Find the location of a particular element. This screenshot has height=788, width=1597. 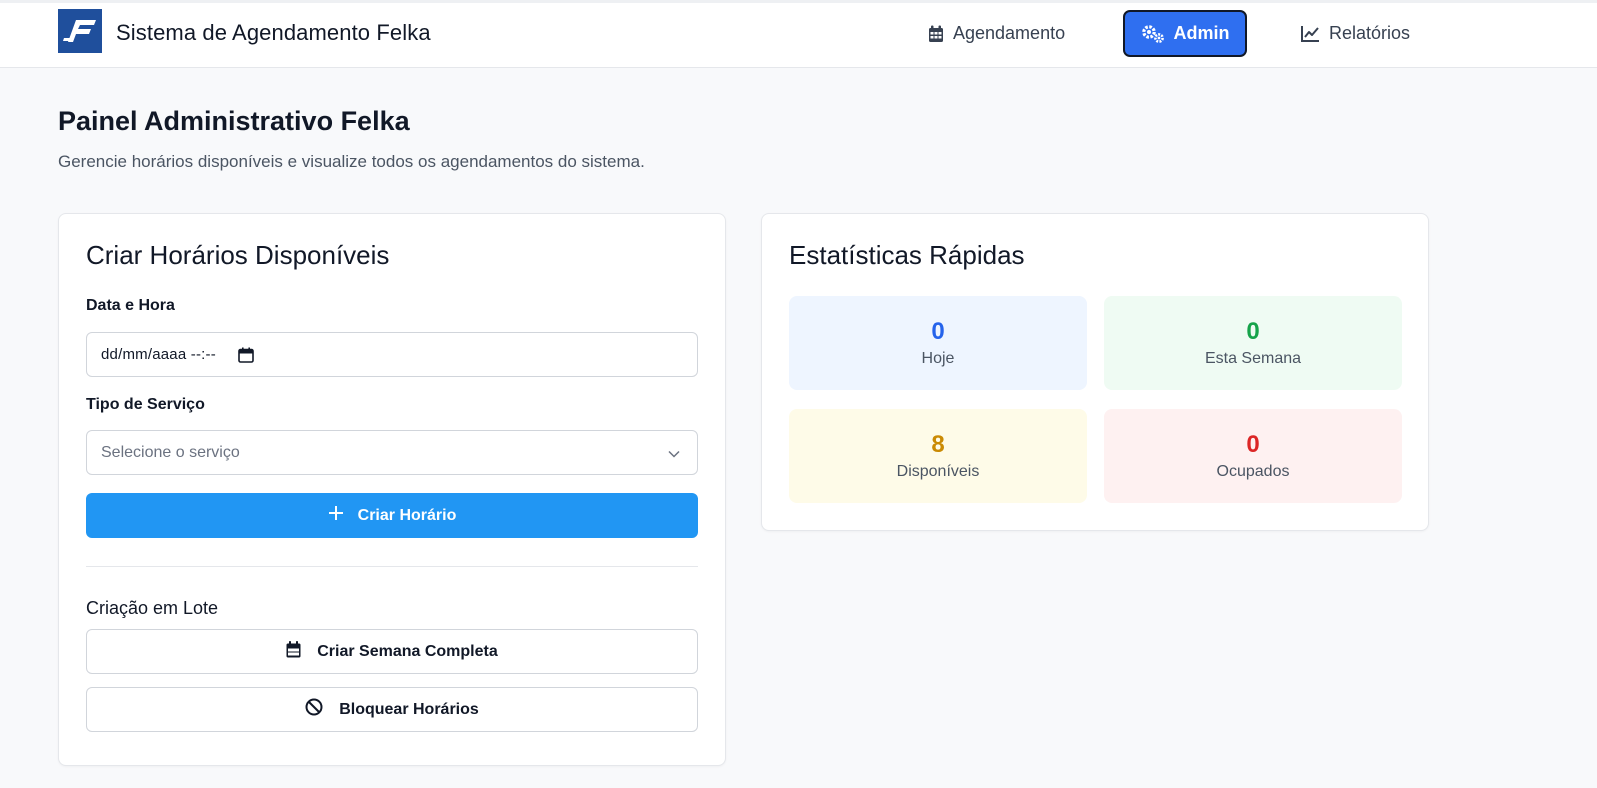

stat-busy: 0 Ocupados is located at coordinates (1253, 456).